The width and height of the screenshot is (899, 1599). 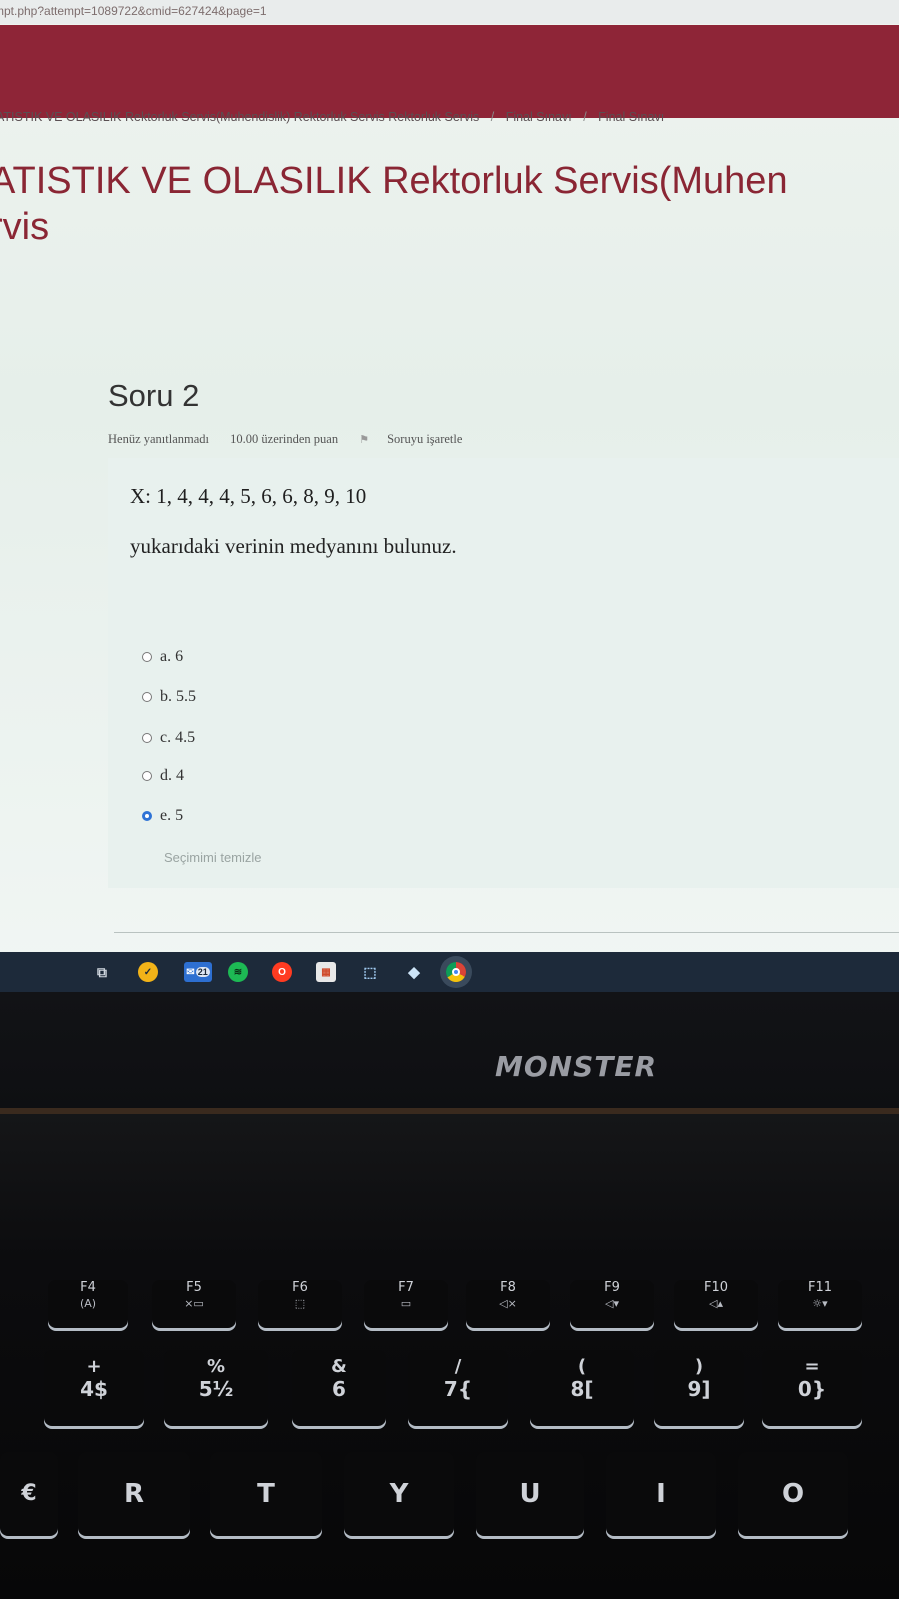 What do you see at coordinates (147, 657) in the screenshot?
I see `radio-a` at bounding box center [147, 657].